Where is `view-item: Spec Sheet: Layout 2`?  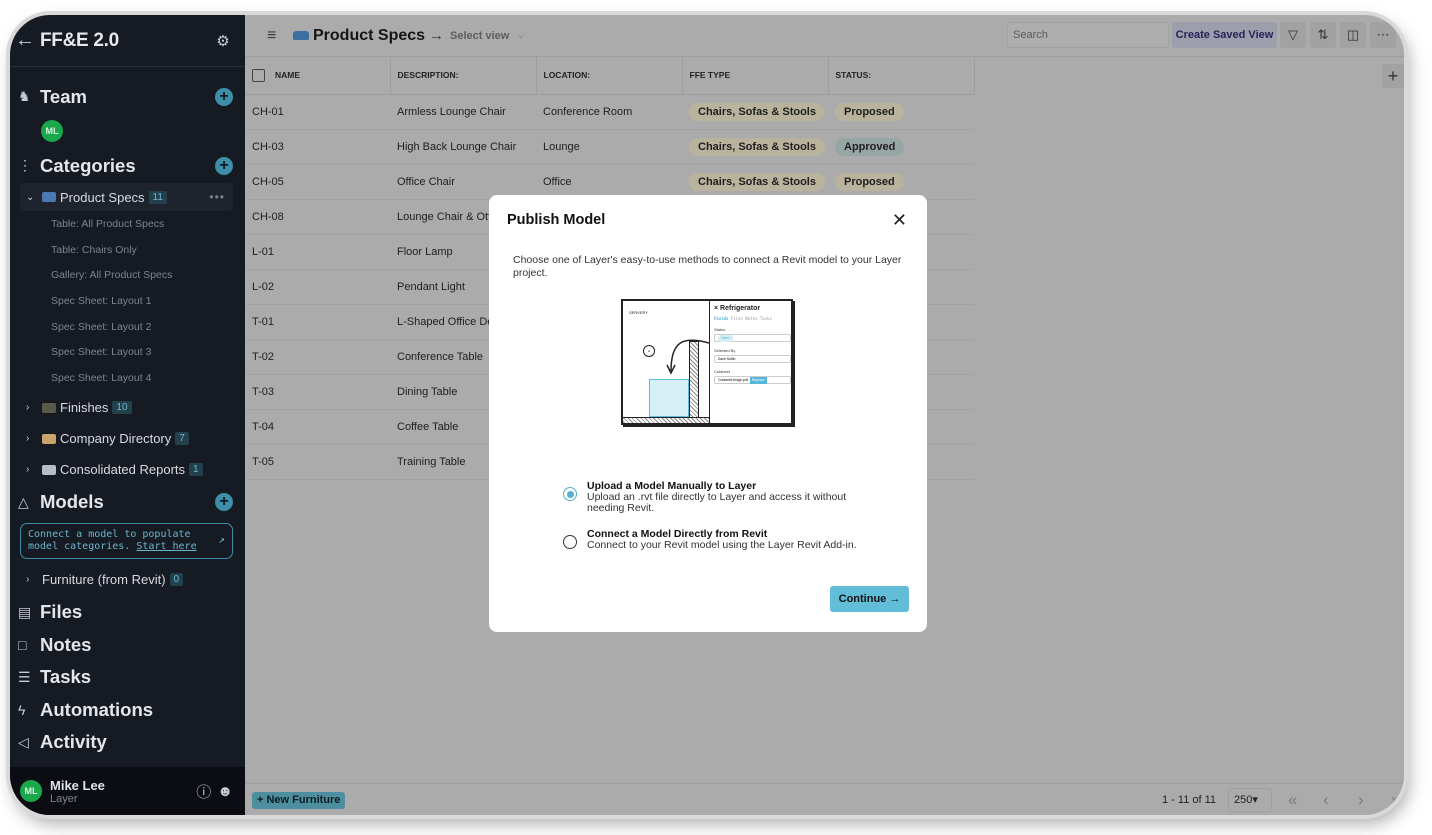
view-item: Spec Sheet: Layout 2 is located at coordinates (127, 328).